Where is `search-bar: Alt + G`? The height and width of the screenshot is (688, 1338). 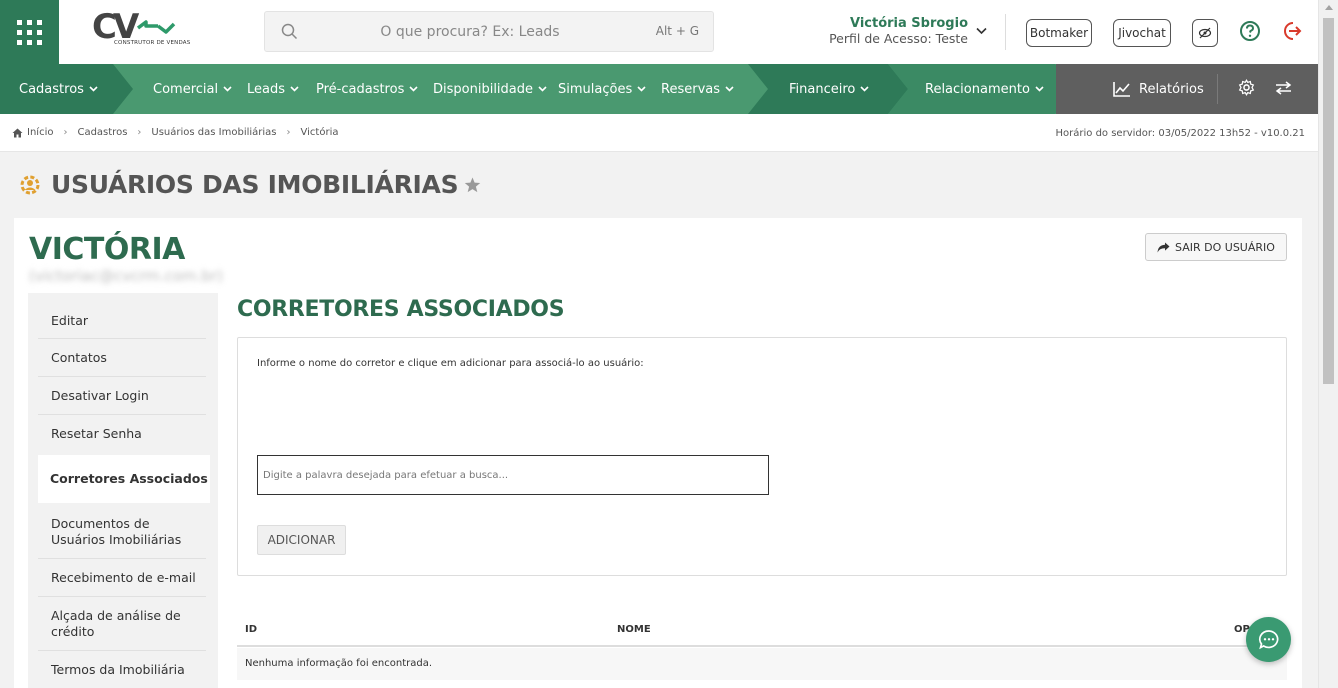
search-bar: Alt + G is located at coordinates (489, 31).